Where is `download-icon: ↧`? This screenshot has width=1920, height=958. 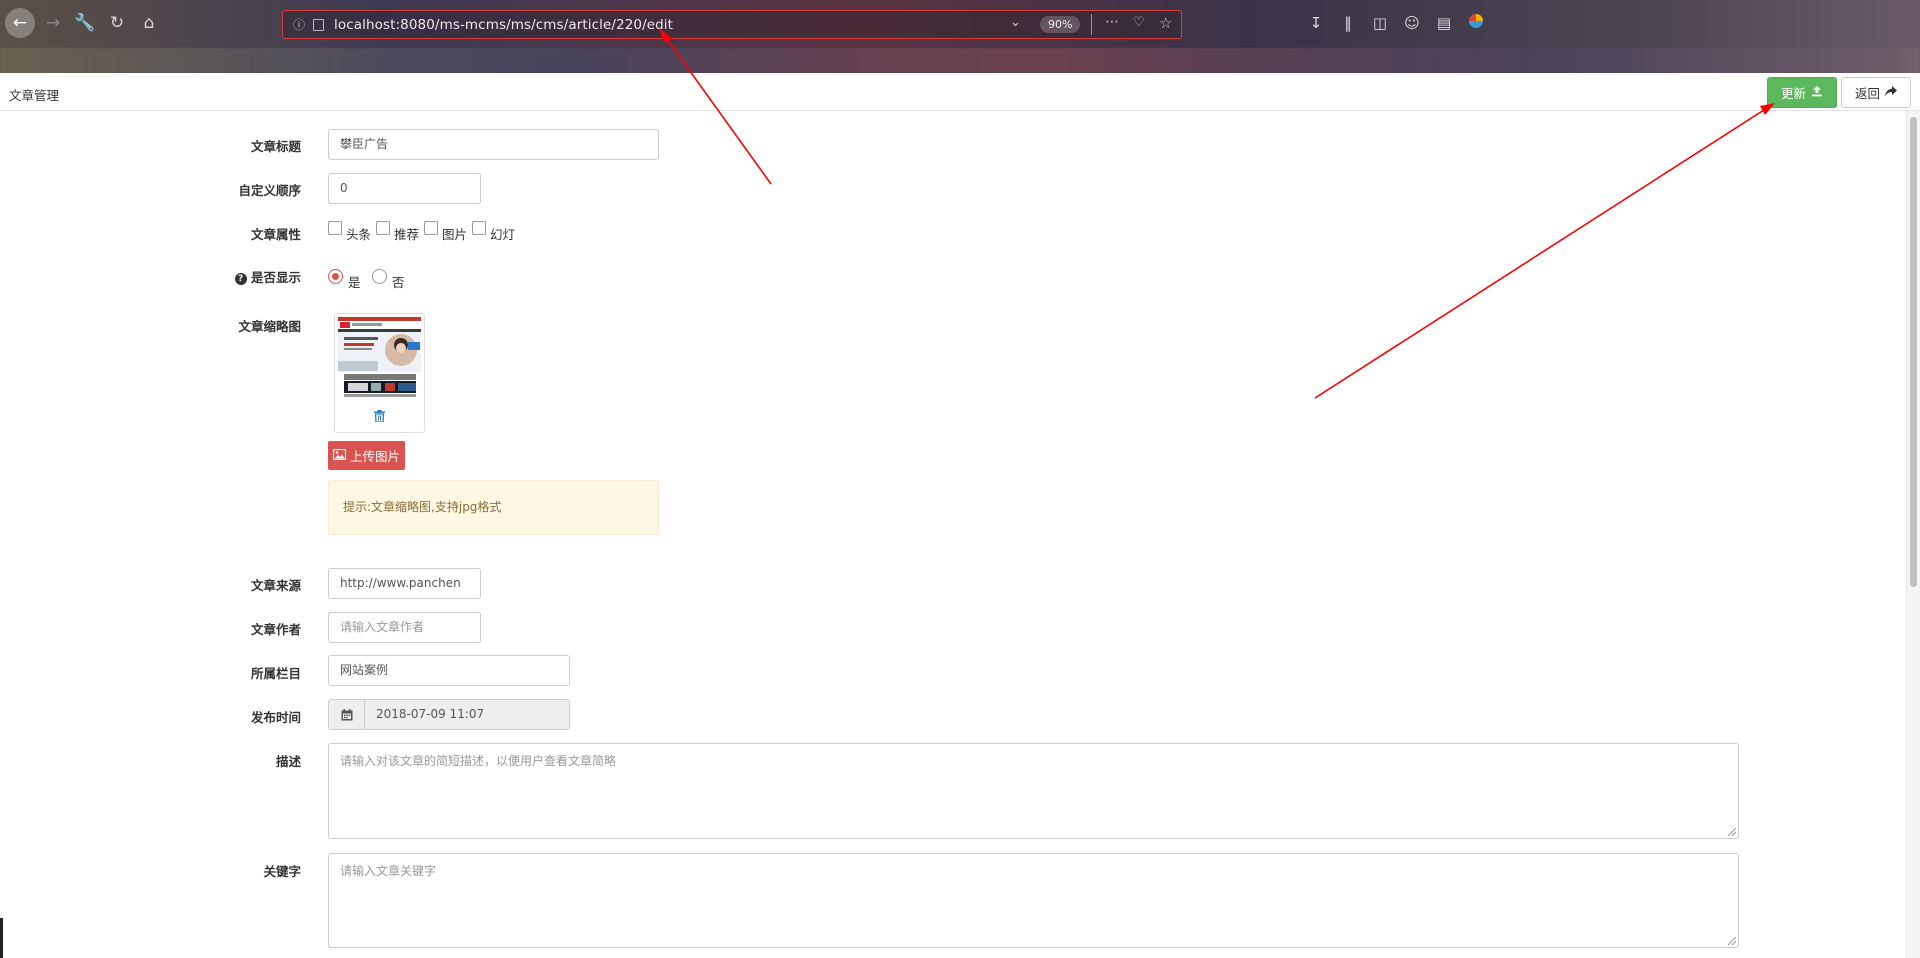
download-icon: ↧ is located at coordinates (1316, 23).